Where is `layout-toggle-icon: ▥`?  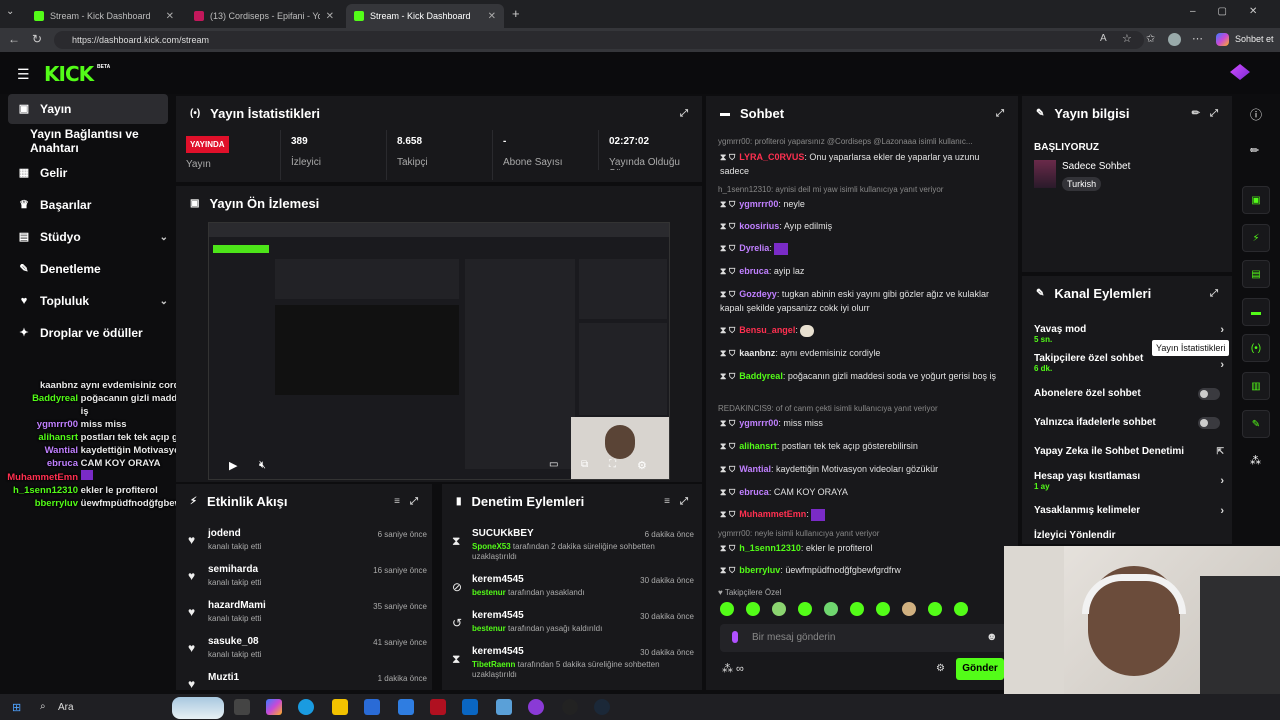
layout-toggle-icon: ▥ is located at coordinates (1256, 386).